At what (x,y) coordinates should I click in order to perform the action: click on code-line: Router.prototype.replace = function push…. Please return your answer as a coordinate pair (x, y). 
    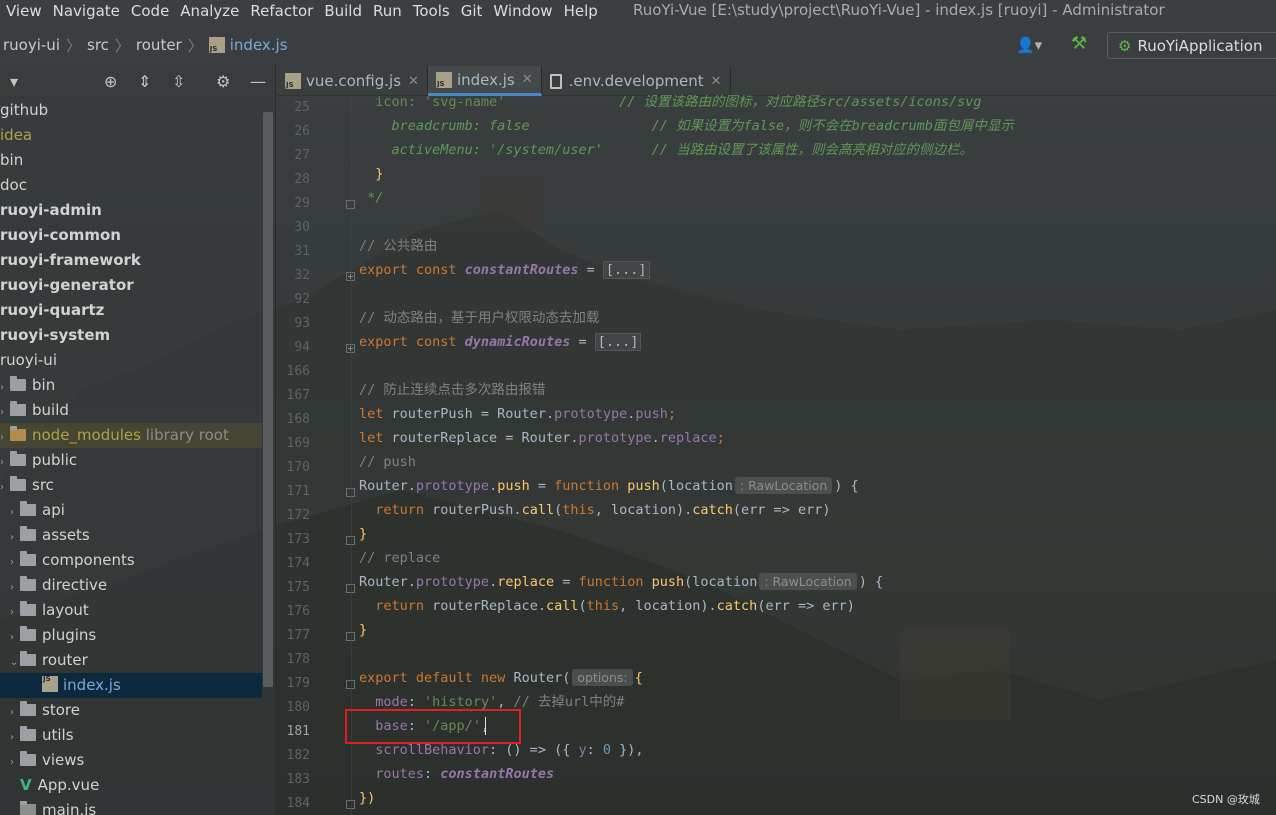
    Looking at the image, I should click on (621, 582).